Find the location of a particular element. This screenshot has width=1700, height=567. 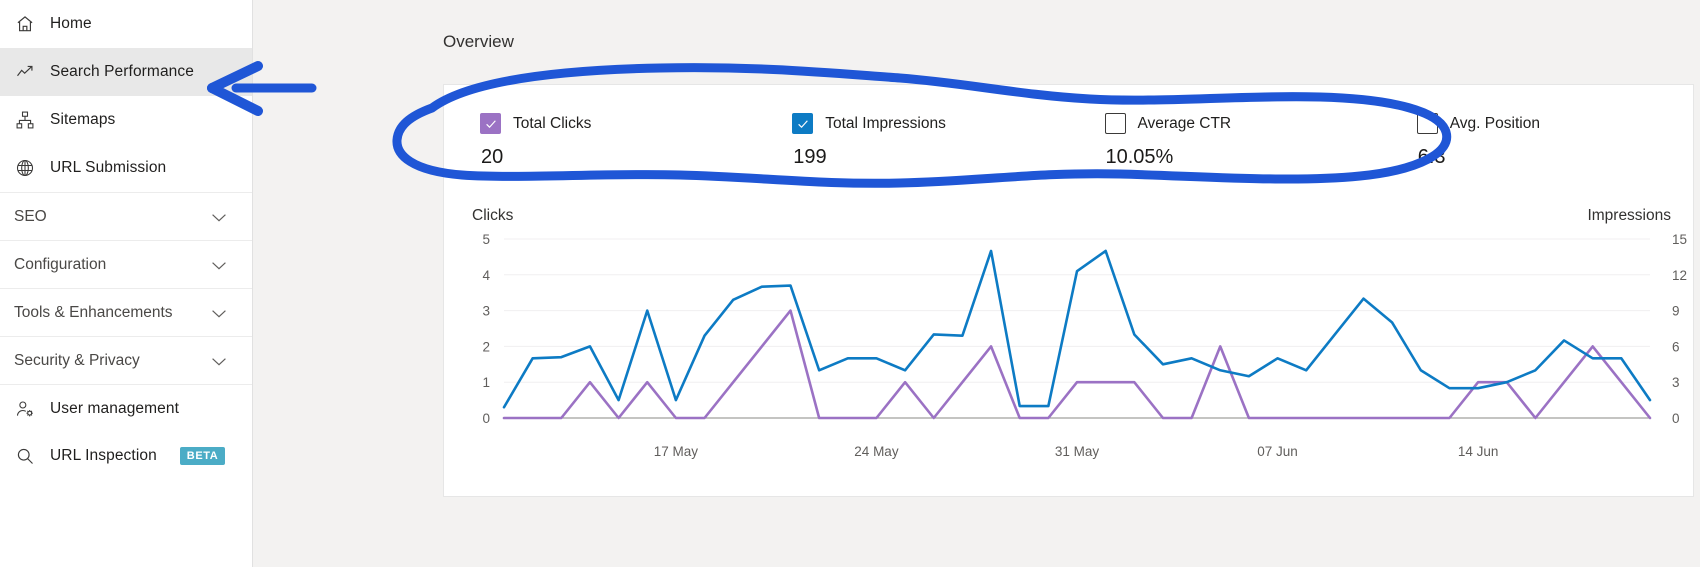

sidebar-group-tools-enhancements: Tools & Enhancements is located at coordinates (126, 312).